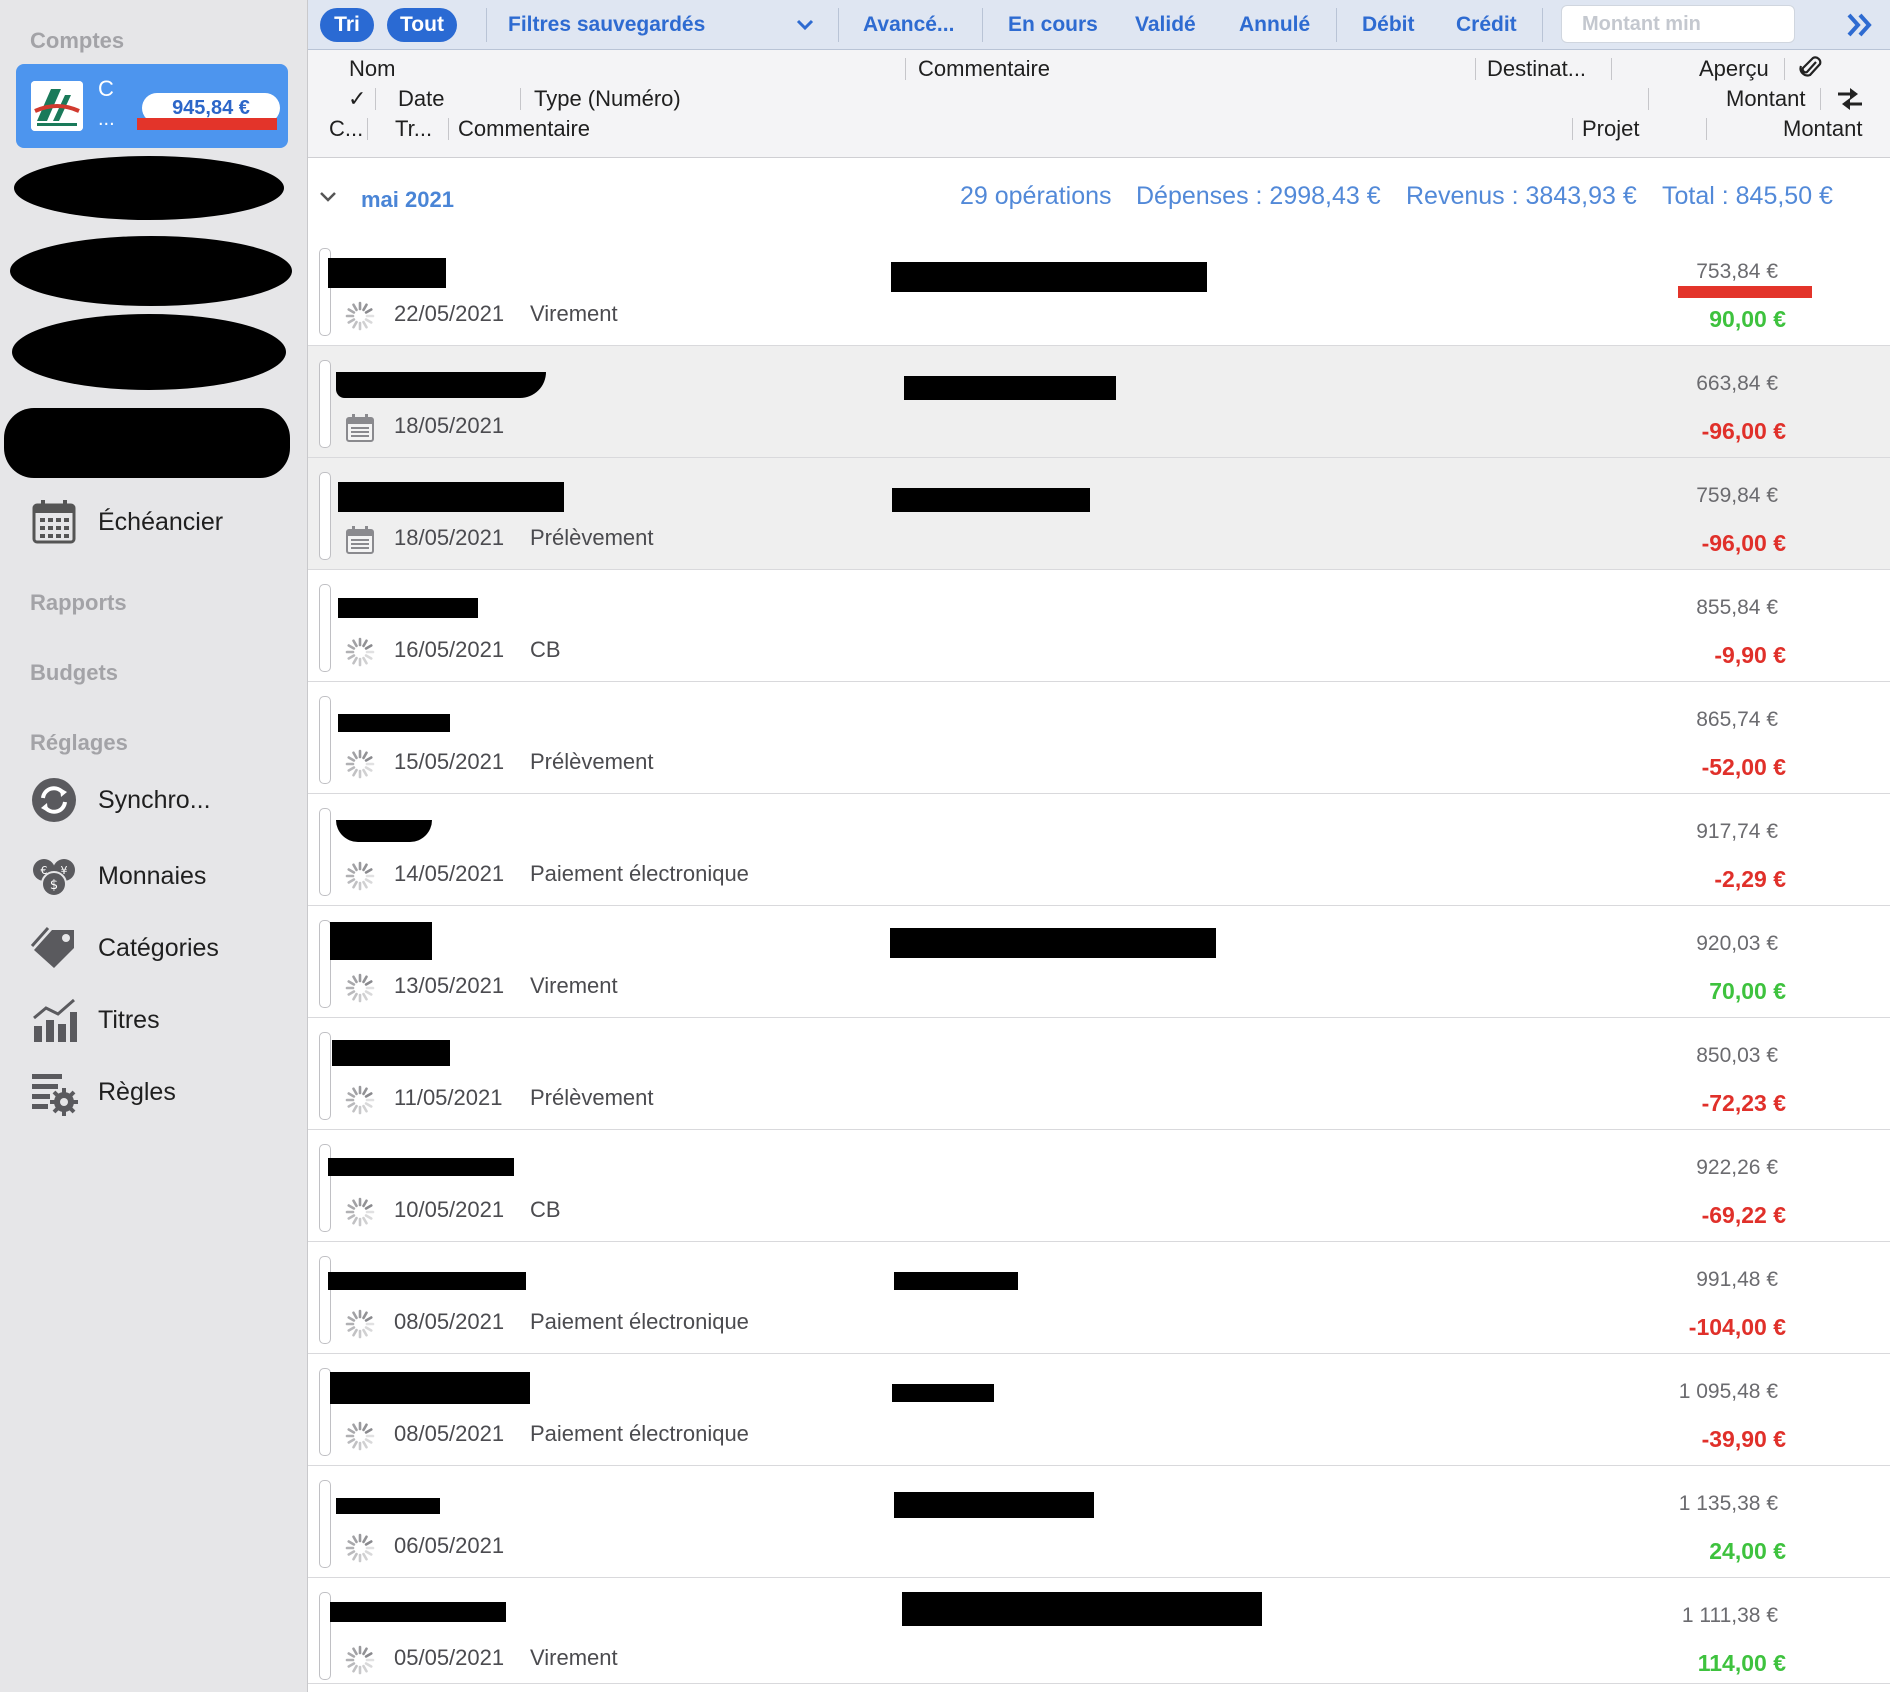 This screenshot has width=1890, height=1692. Describe the element at coordinates (1521, 196) in the screenshot. I see `income-total: Revenus : 3843,93 €` at that location.